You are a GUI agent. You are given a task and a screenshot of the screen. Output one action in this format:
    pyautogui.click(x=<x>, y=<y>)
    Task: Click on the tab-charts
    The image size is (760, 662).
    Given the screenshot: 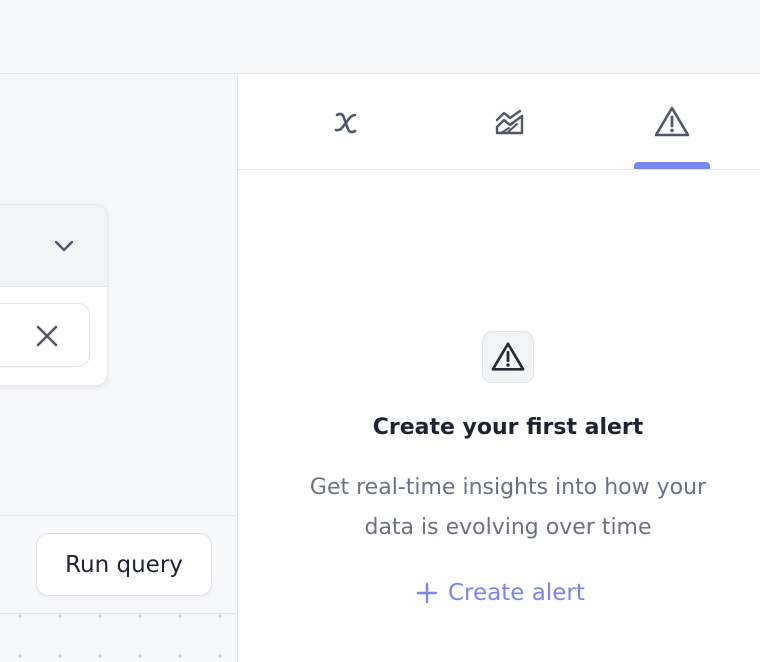 What is the action you would take?
    pyautogui.click(x=510, y=122)
    